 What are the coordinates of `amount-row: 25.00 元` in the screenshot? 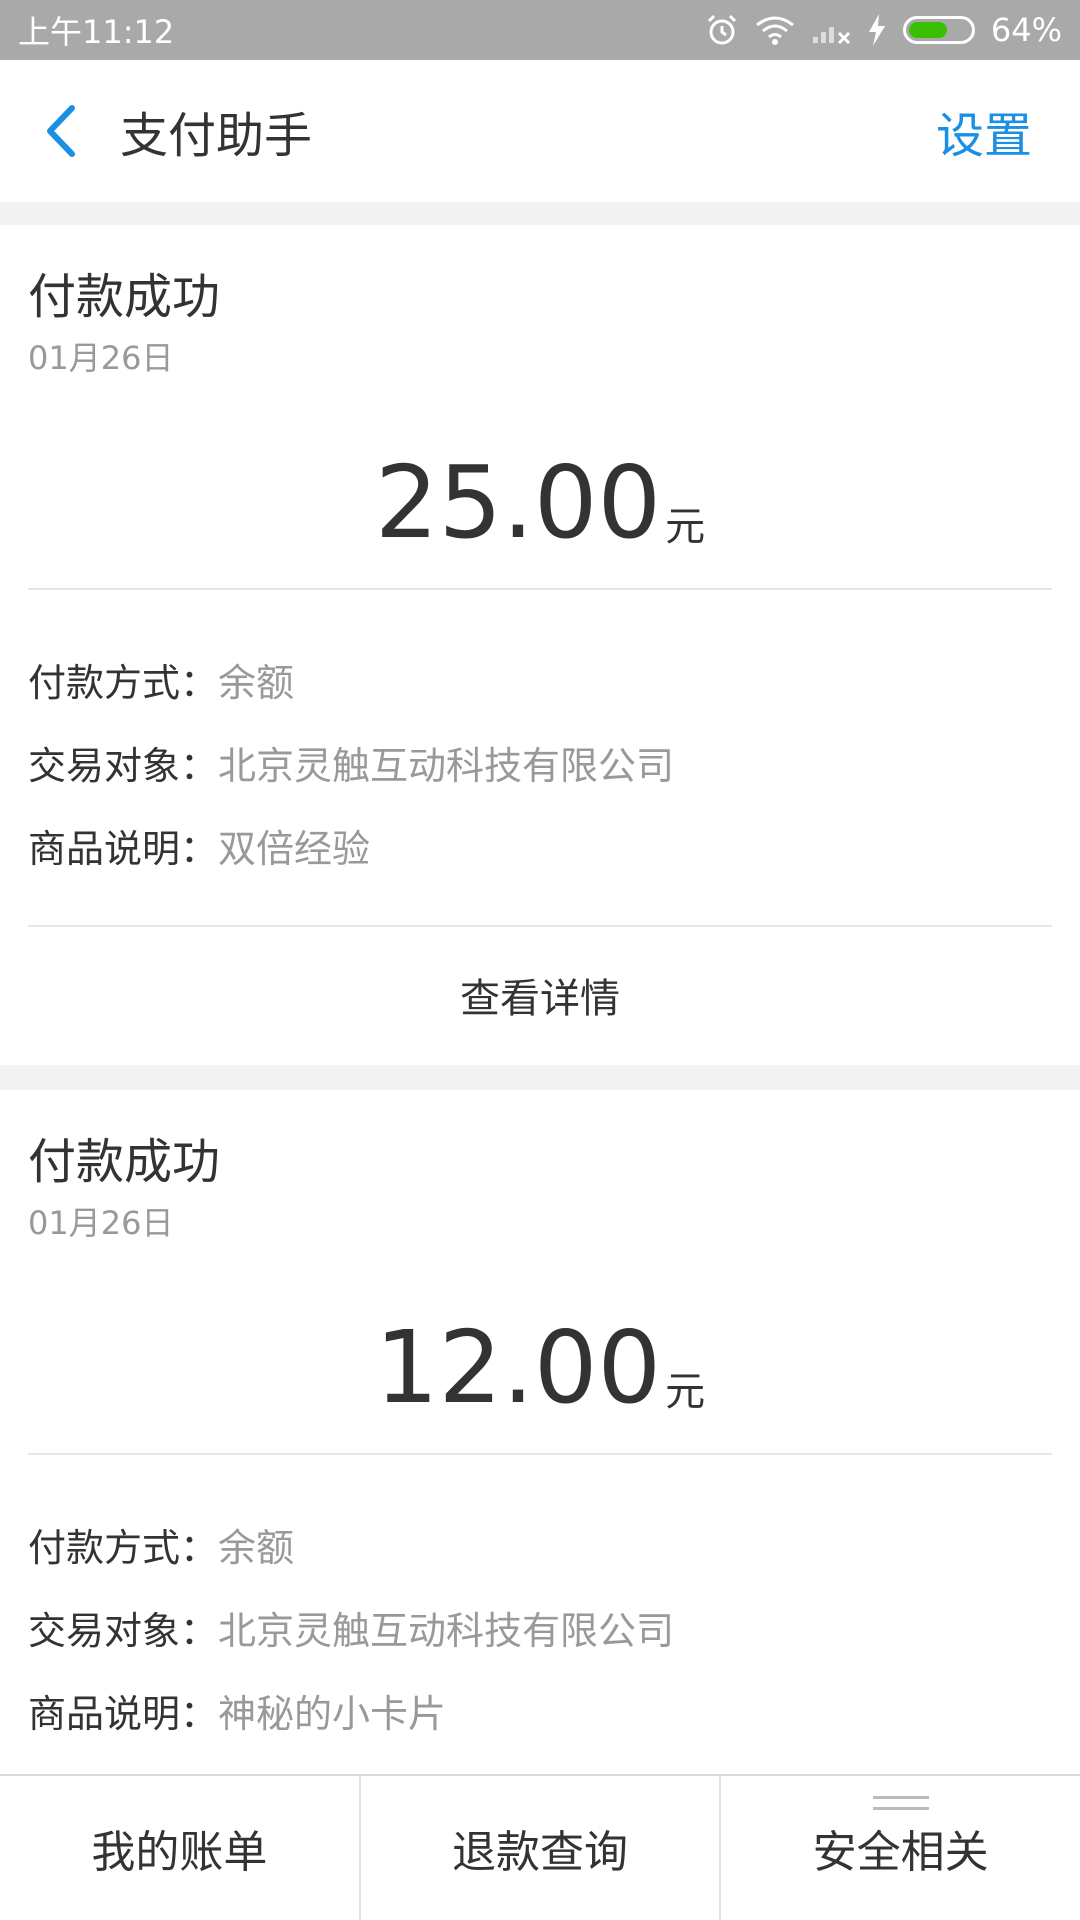 It's located at (540, 505).